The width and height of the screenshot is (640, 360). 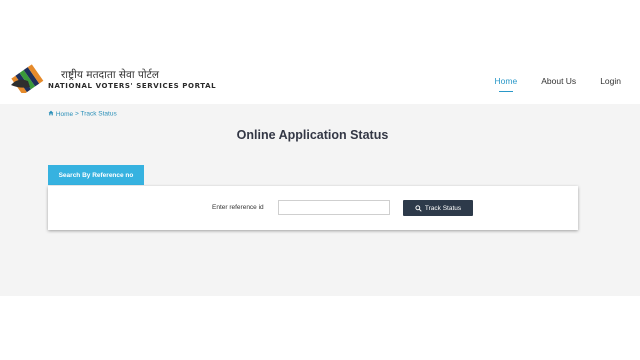 I want to click on track-status-button: Track Status, so click(x=438, y=208).